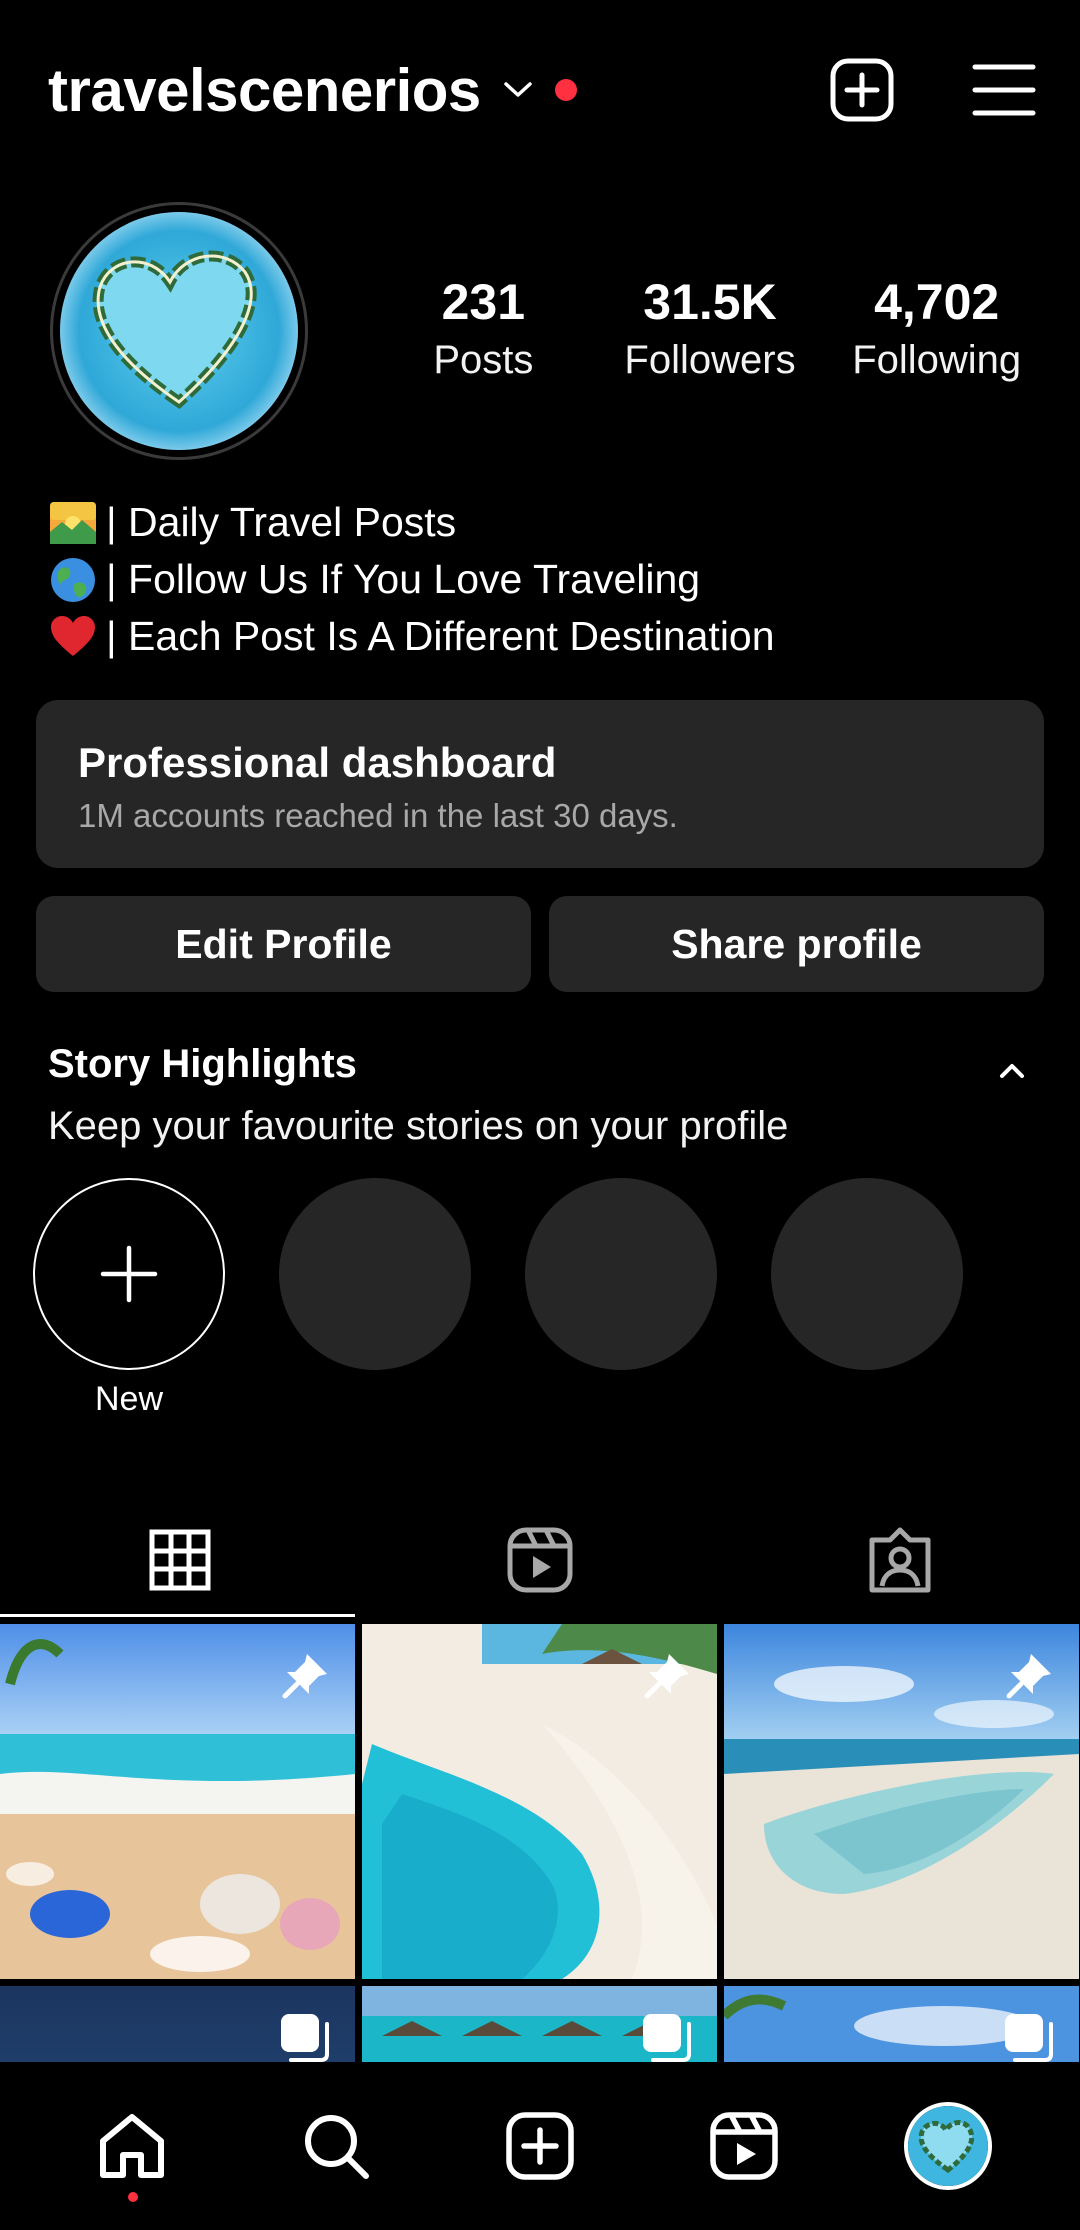 This screenshot has width=1080, height=2230. What do you see at coordinates (283, 944) in the screenshot?
I see `edit-profile-button: Edit Profile` at bounding box center [283, 944].